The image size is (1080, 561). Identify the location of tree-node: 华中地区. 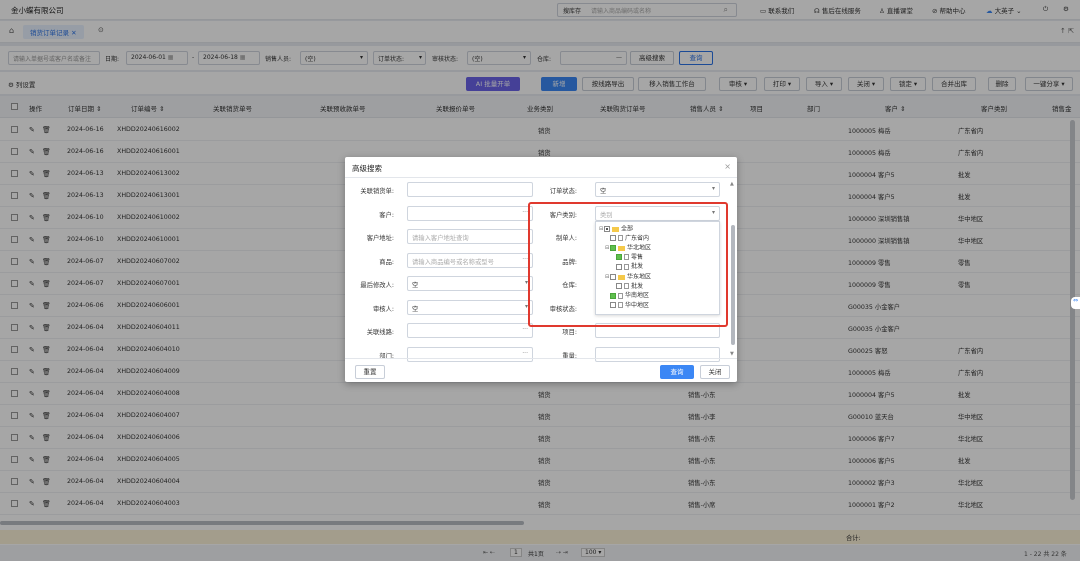
(627, 306).